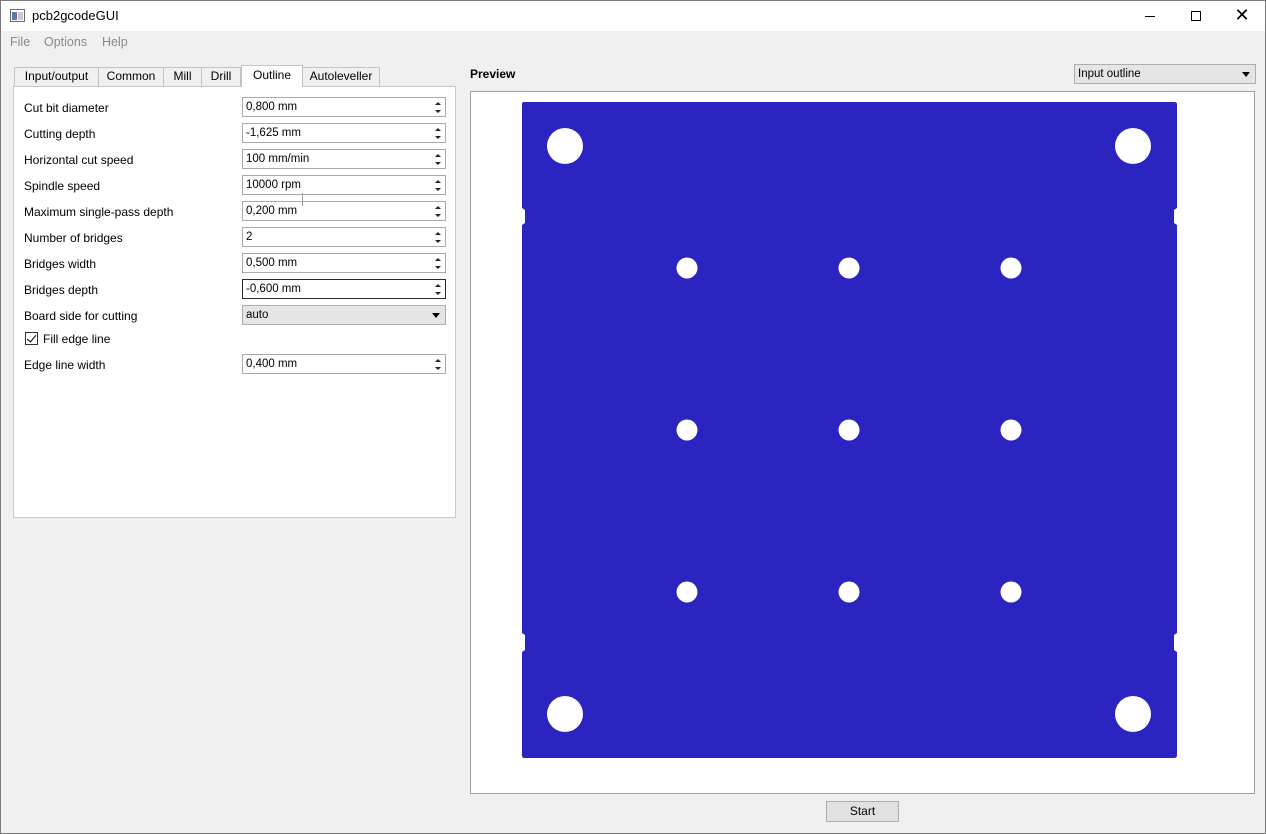 This screenshot has width=1266, height=834. Describe the element at coordinates (66, 108) in the screenshot. I see `cut-bit-diameter-label: Cut bit diameter` at that location.